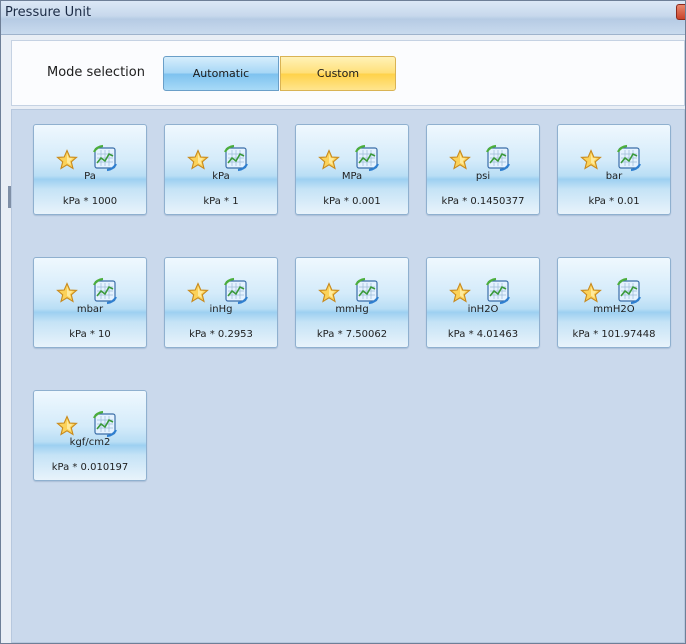  I want to click on unit-factor: kPa * 0.01, so click(614, 201).